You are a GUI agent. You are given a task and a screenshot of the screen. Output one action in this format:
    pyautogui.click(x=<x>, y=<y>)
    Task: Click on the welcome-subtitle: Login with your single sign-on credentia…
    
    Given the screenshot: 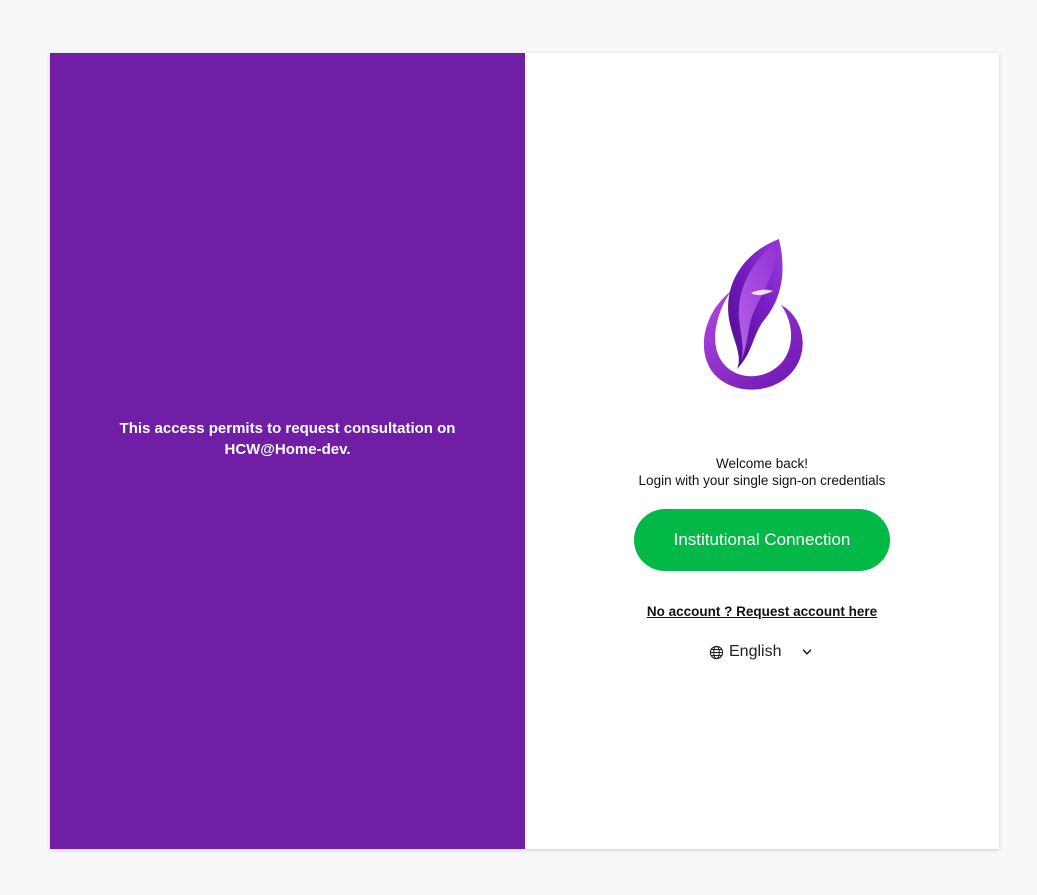 What is the action you would take?
    pyautogui.click(x=762, y=480)
    